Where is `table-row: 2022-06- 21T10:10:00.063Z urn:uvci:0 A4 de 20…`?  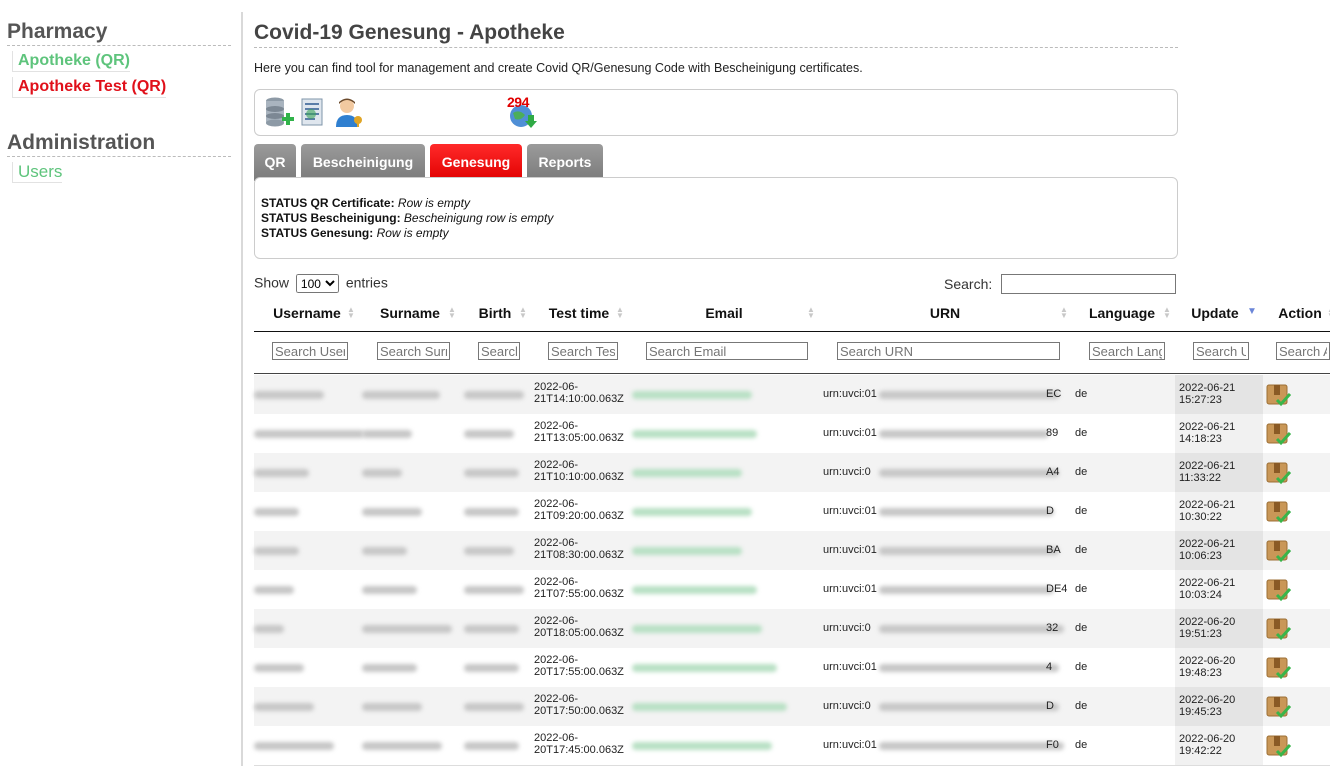 table-row: 2022-06- 21T10:10:00.063Z urn:uvci:0 A4 de 20… is located at coordinates (792, 473).